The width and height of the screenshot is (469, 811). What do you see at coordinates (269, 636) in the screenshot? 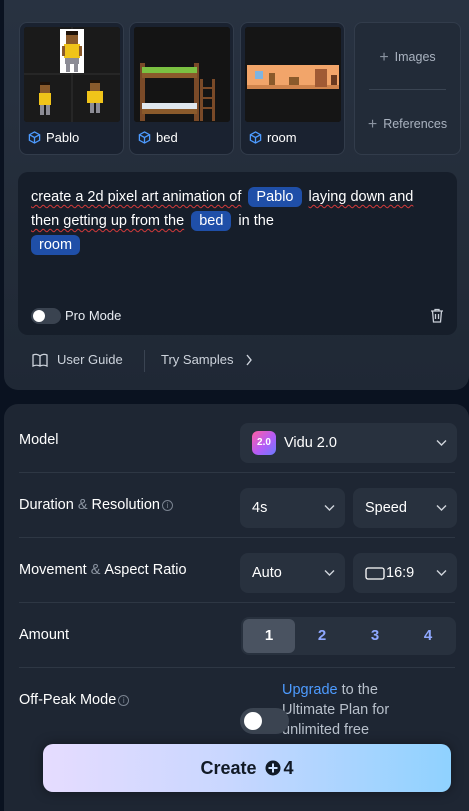
I see `amount-option-1: 1` at bounding box center [269, 636].